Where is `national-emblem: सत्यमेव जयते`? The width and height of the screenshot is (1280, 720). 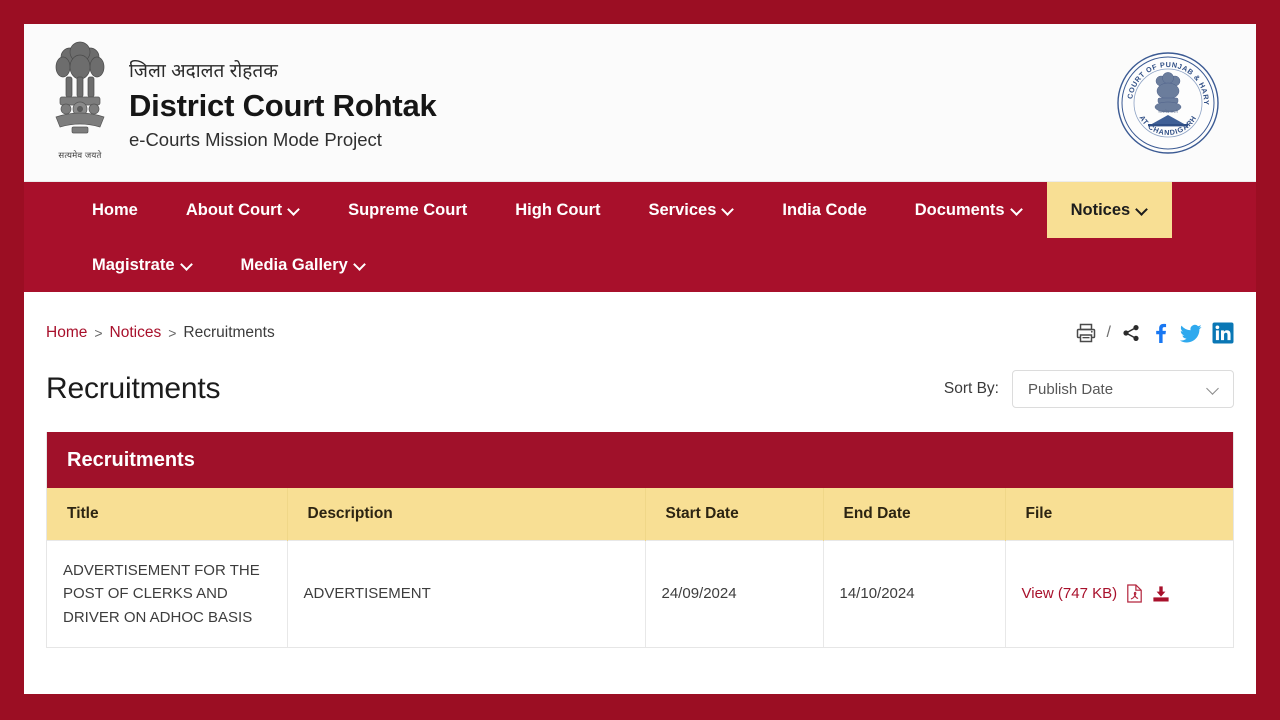 national-emblem: सत्यमेव जयते is located at coordinates (80, 103).